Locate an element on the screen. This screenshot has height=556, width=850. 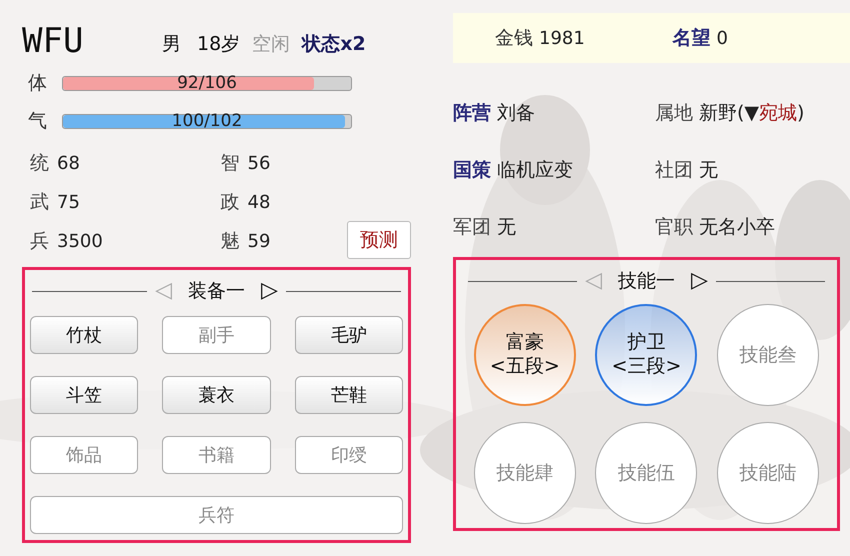
stat-value: 75 is located at coordinates (68, 203).